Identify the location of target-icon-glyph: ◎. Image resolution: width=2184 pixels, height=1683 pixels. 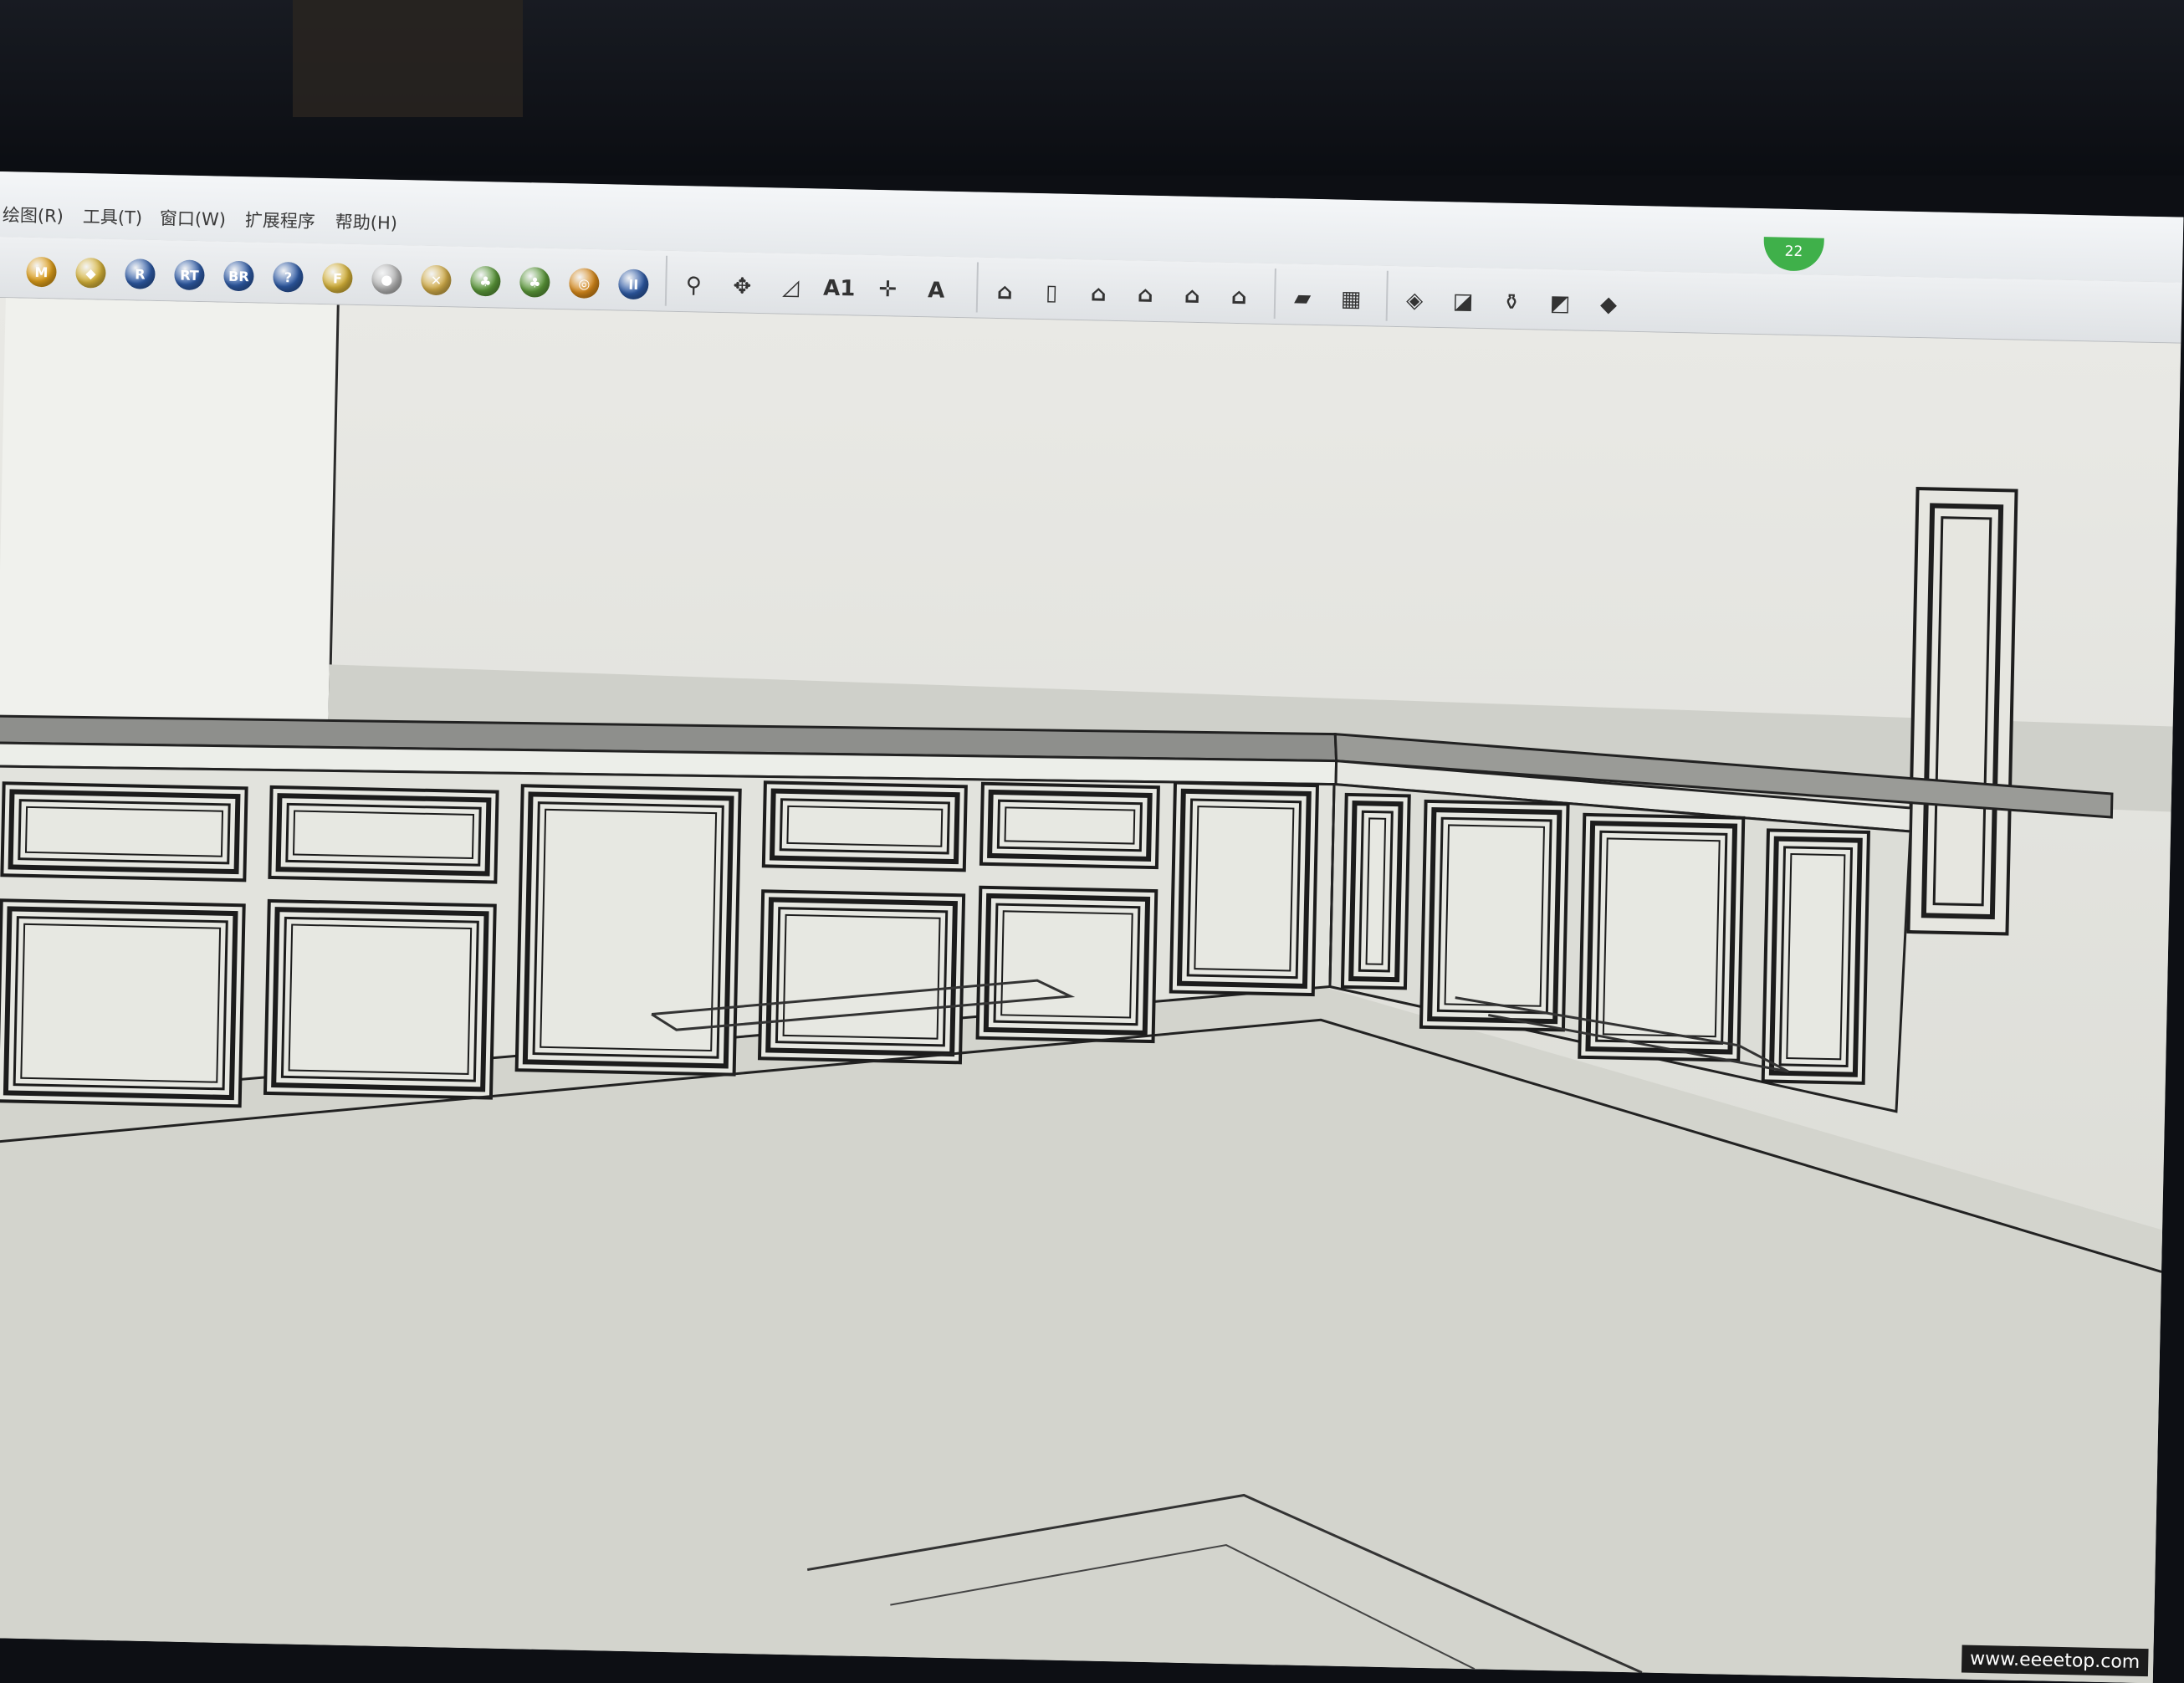
(584, 284).